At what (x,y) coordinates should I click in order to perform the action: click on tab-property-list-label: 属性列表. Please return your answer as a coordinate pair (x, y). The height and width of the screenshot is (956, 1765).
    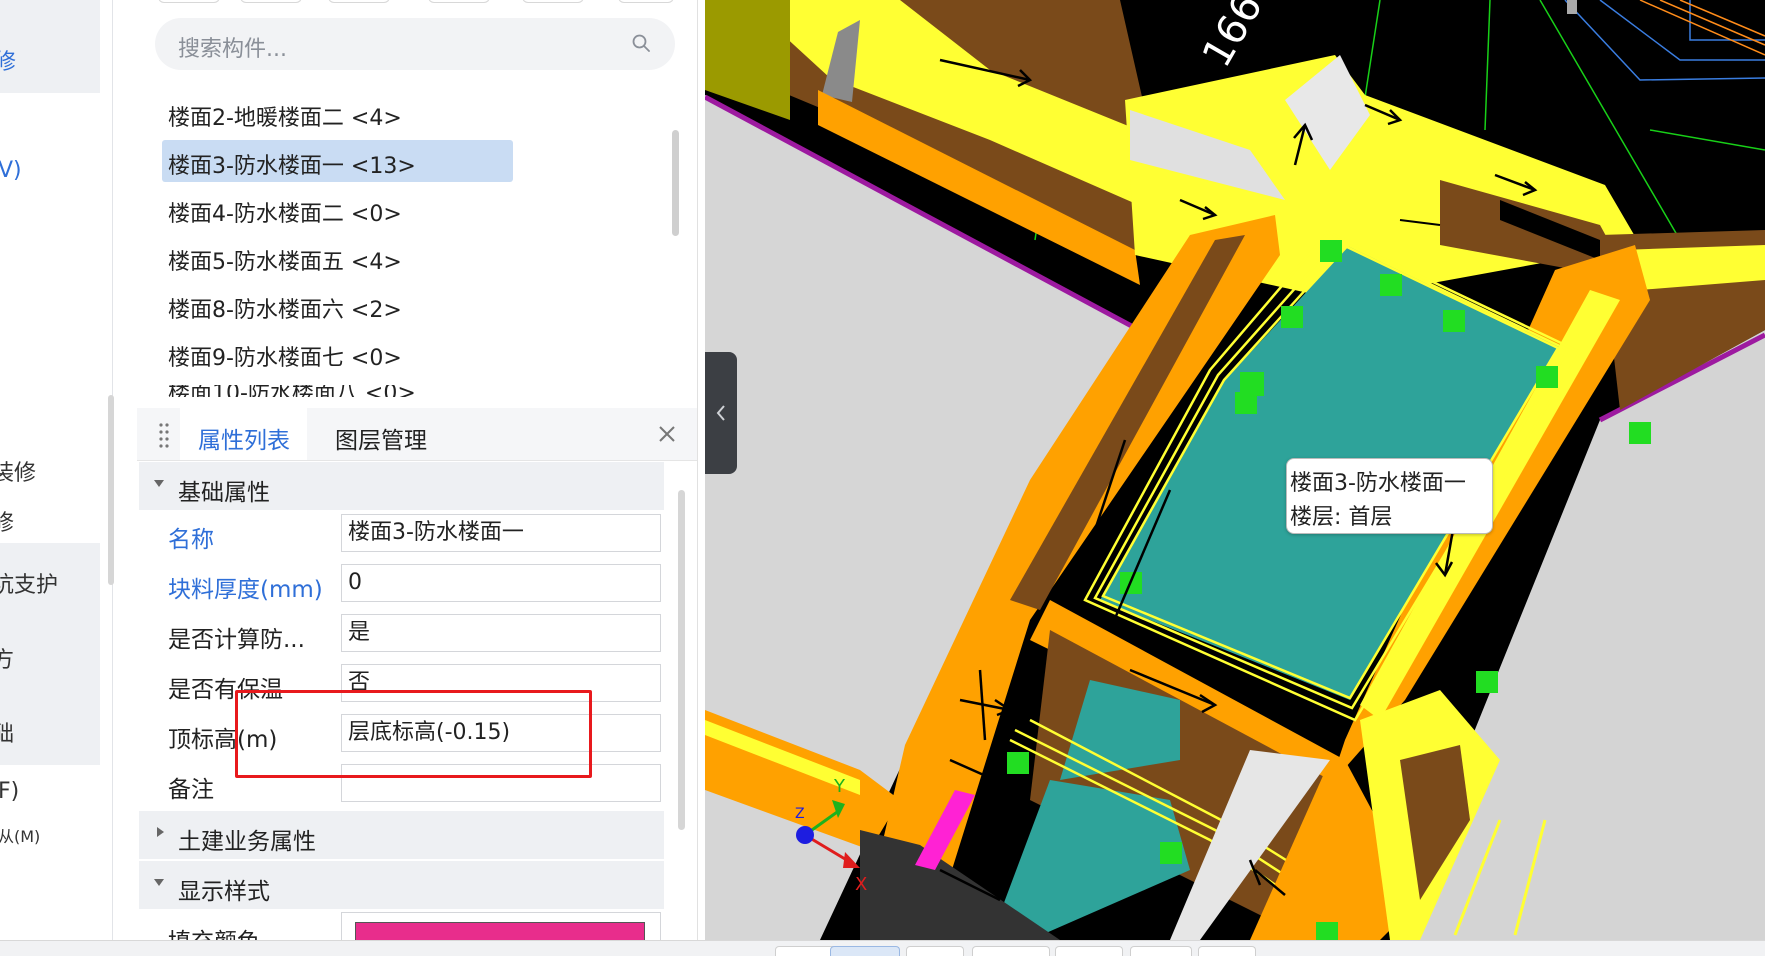
    Looking at the image, I should click on (244, 438).